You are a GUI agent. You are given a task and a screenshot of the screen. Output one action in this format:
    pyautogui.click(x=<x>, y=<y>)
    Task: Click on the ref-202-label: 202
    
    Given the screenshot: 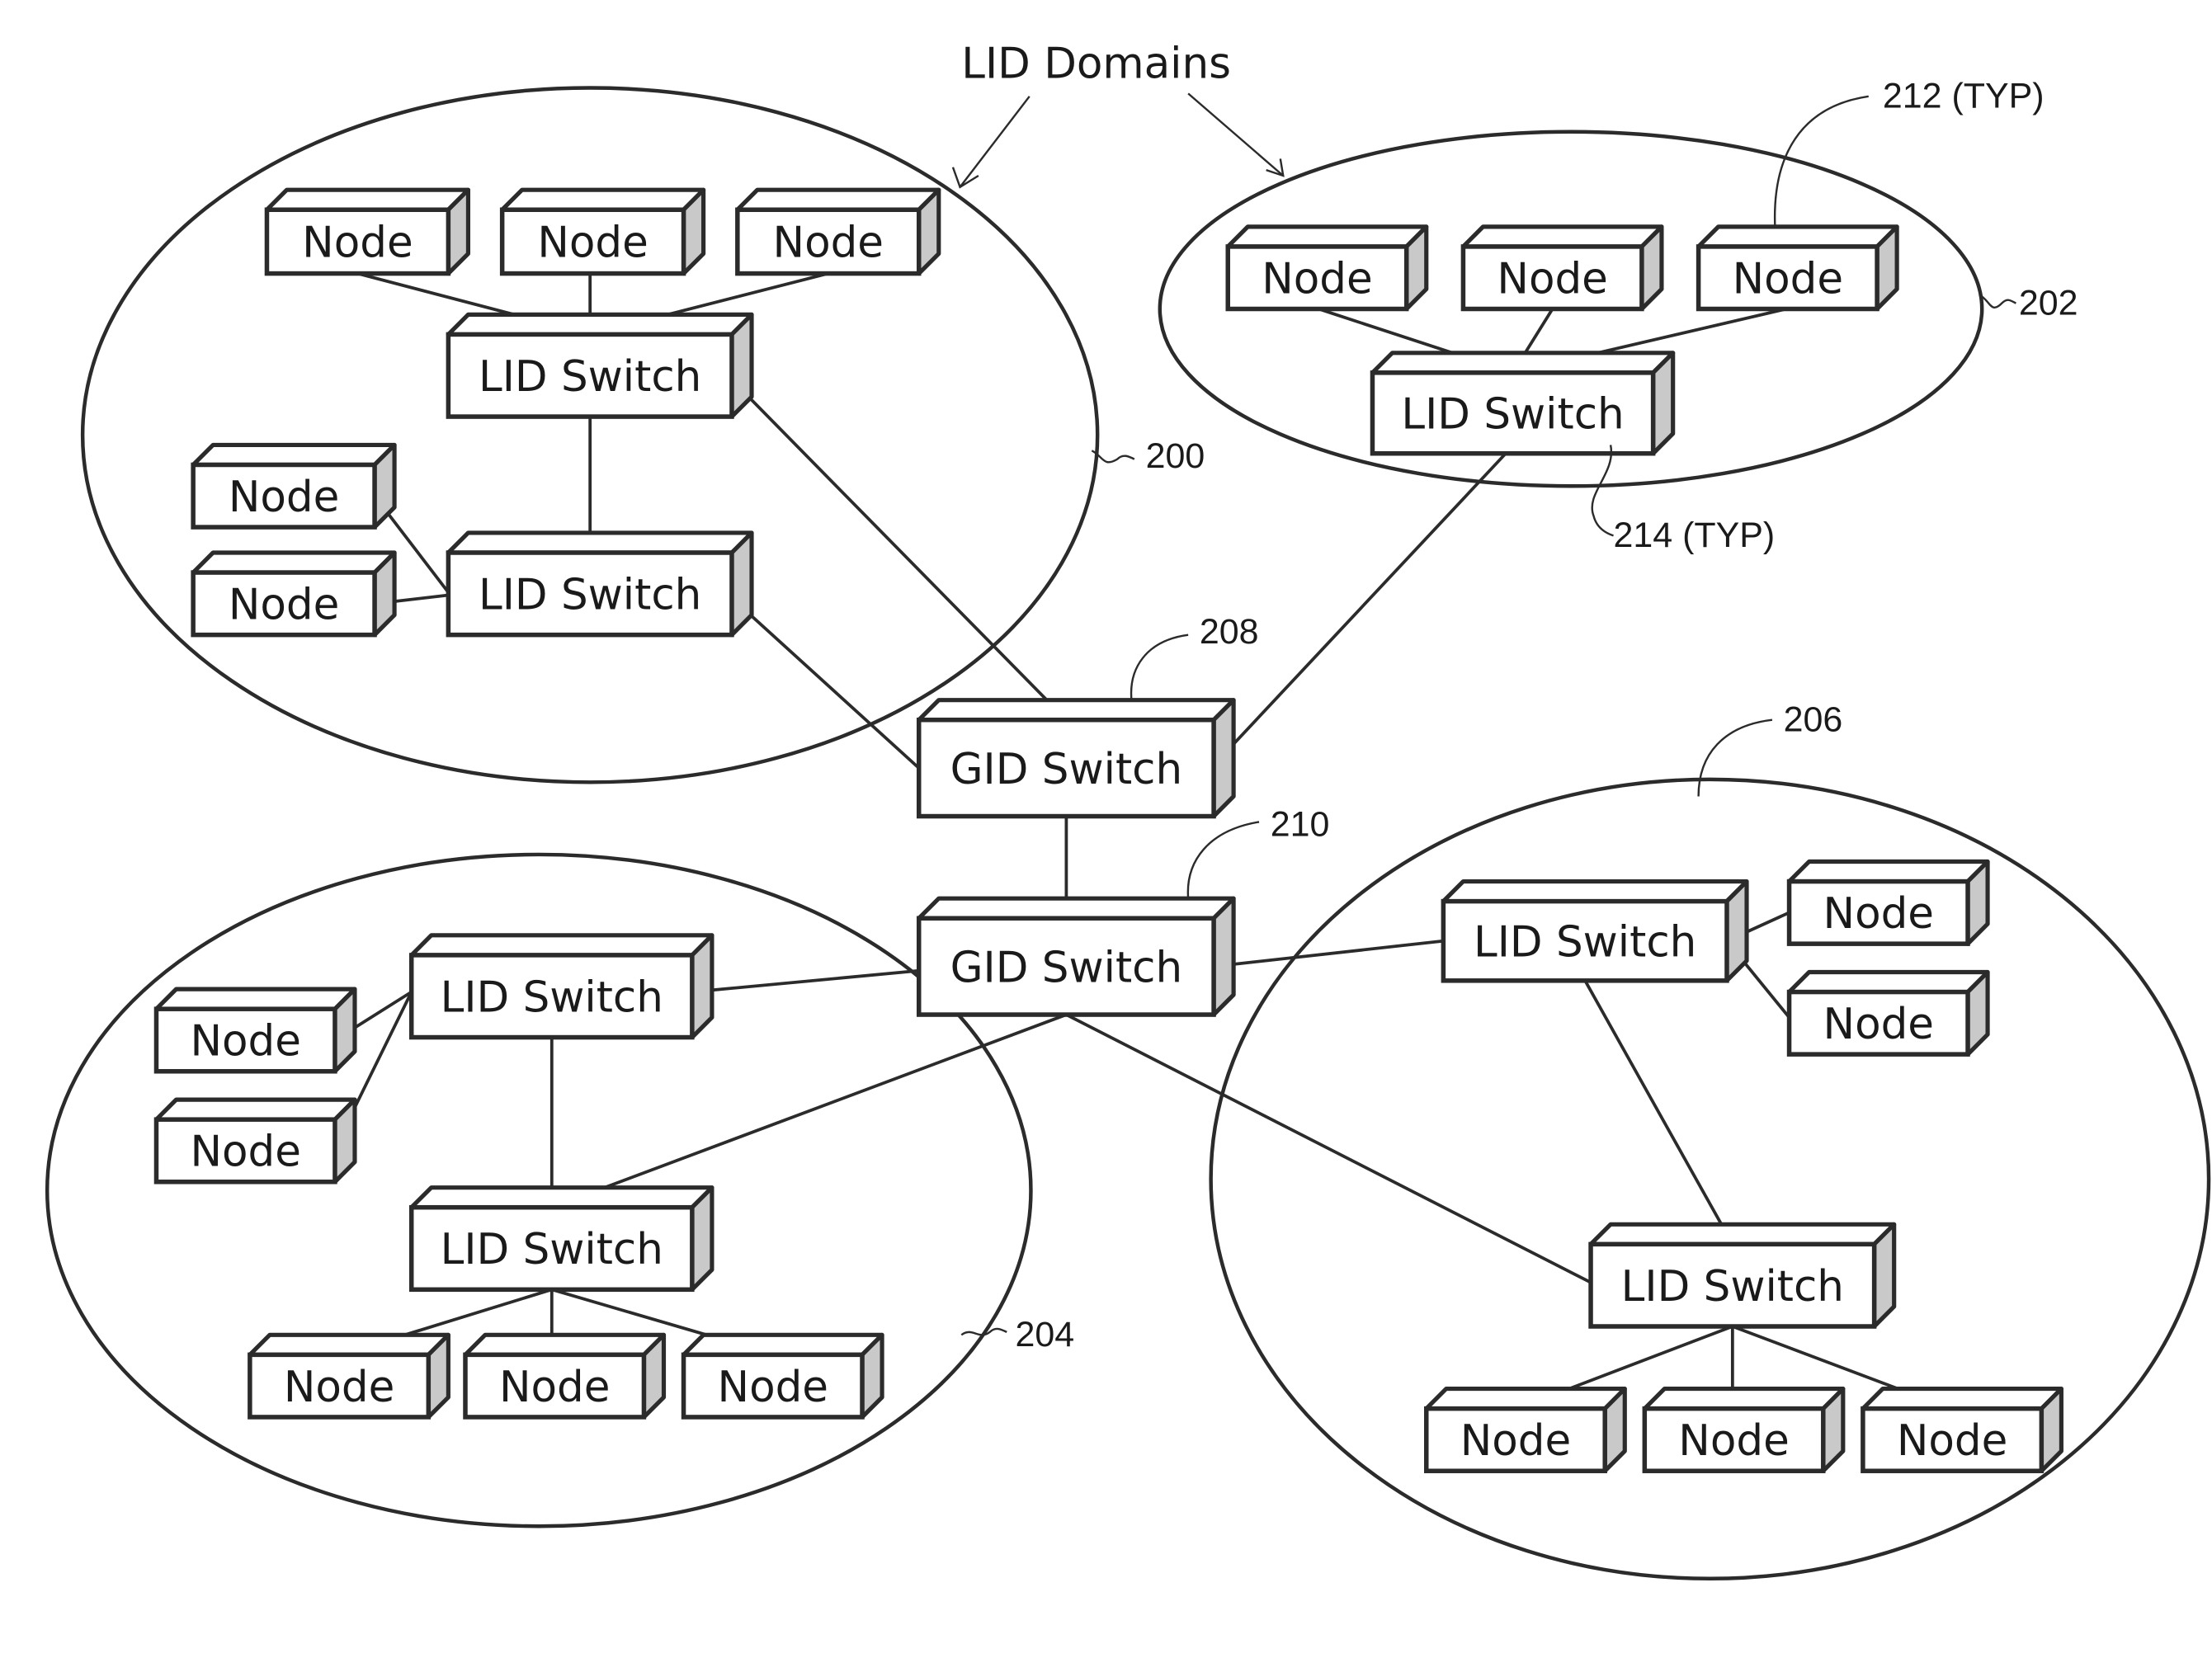 What is the action you would take?
    pyautogui.click(x=2048, y=303)
    